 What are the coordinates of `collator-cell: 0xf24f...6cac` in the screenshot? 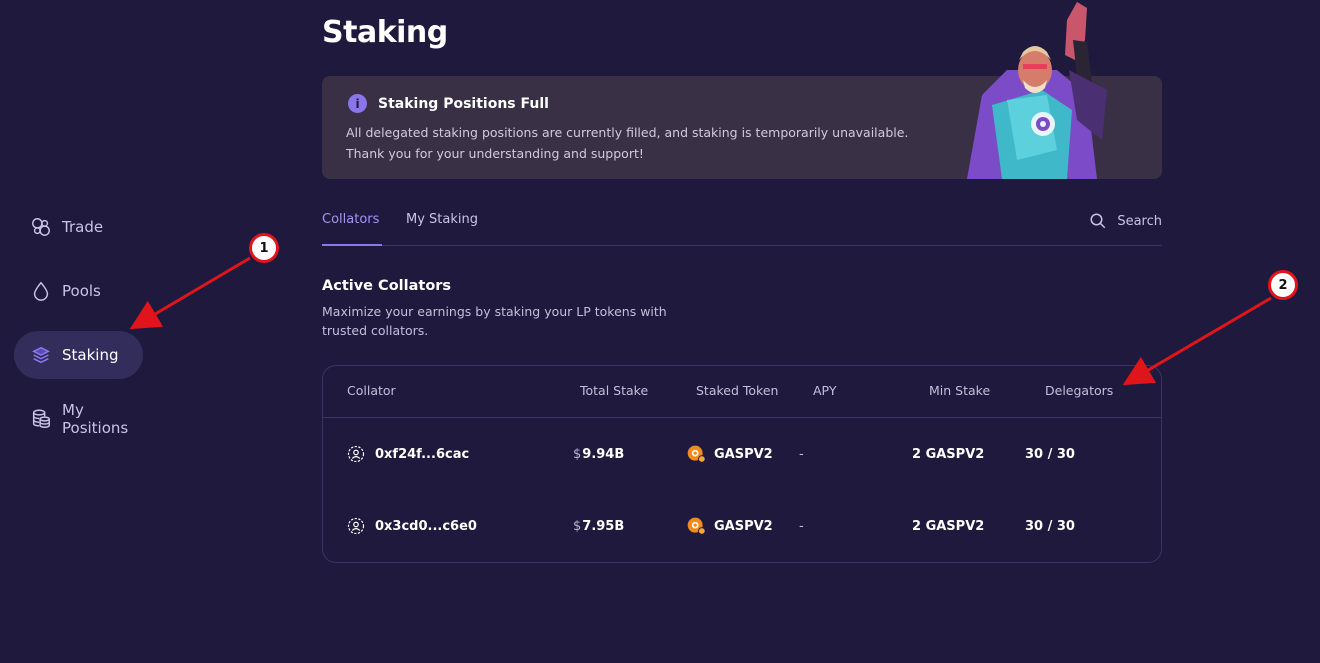 It's located at (408, 454).